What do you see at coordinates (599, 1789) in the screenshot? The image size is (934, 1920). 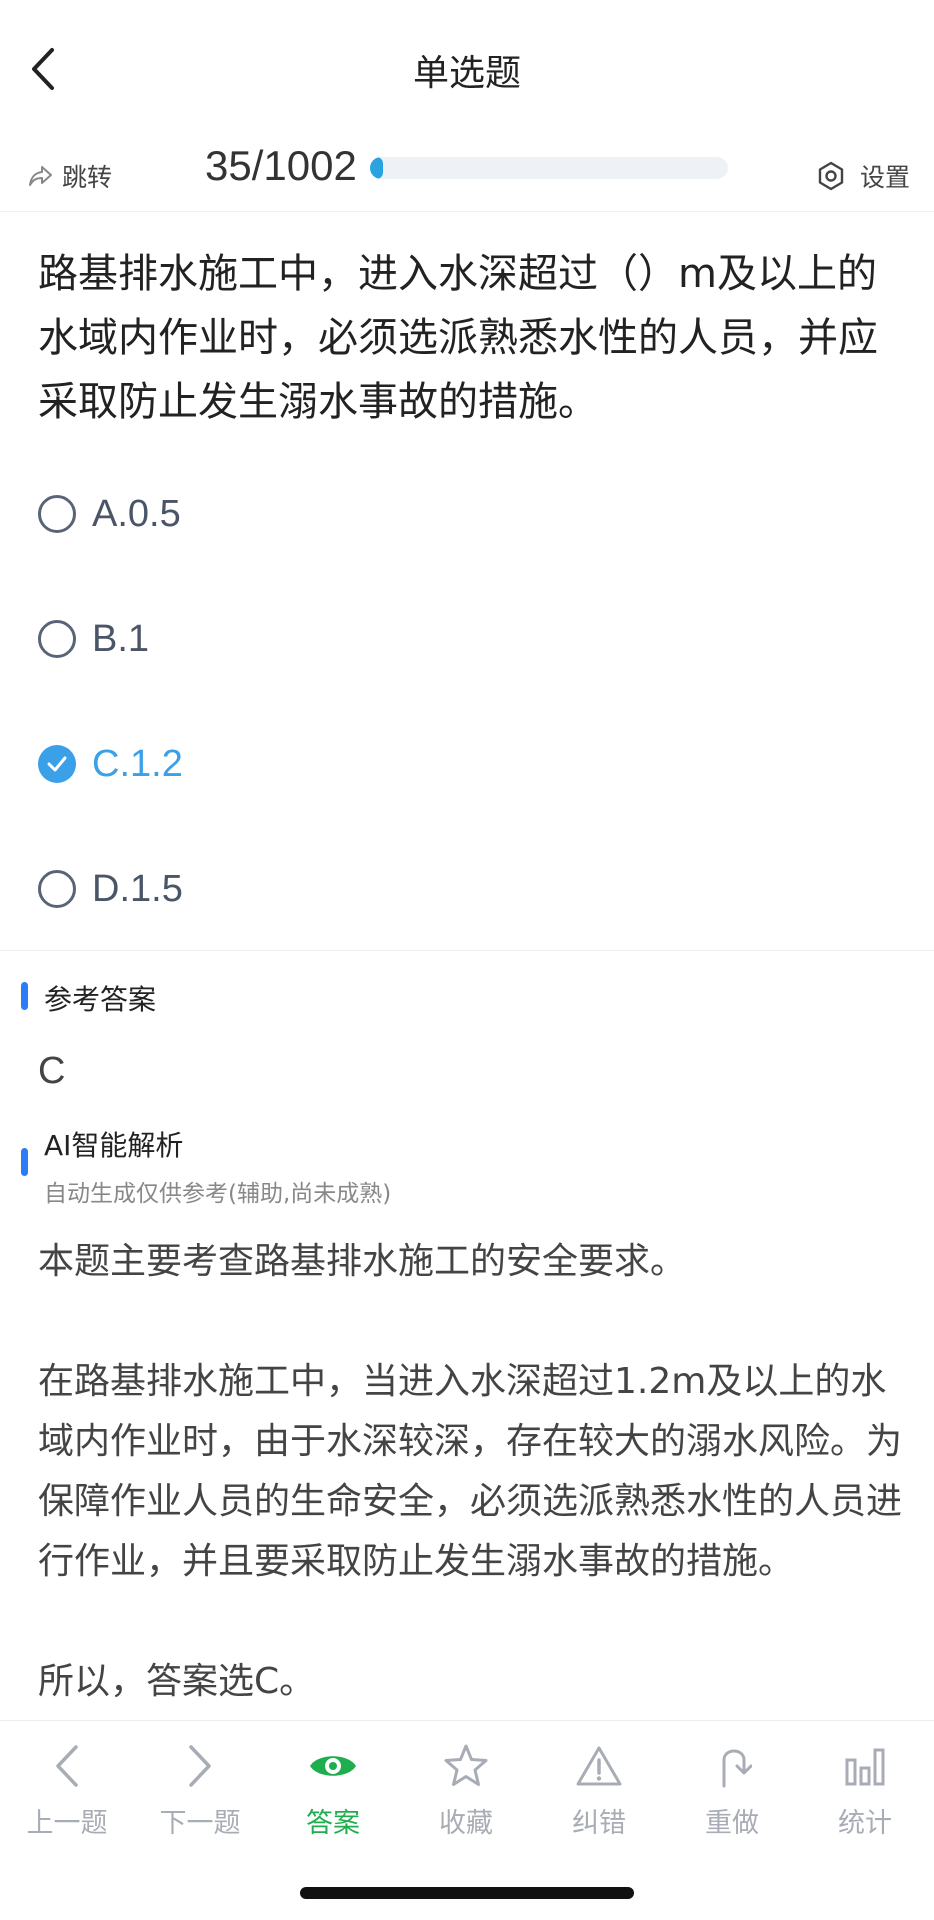 I see `tab-report-error: 纠错` at bounding box center [599, 1789].